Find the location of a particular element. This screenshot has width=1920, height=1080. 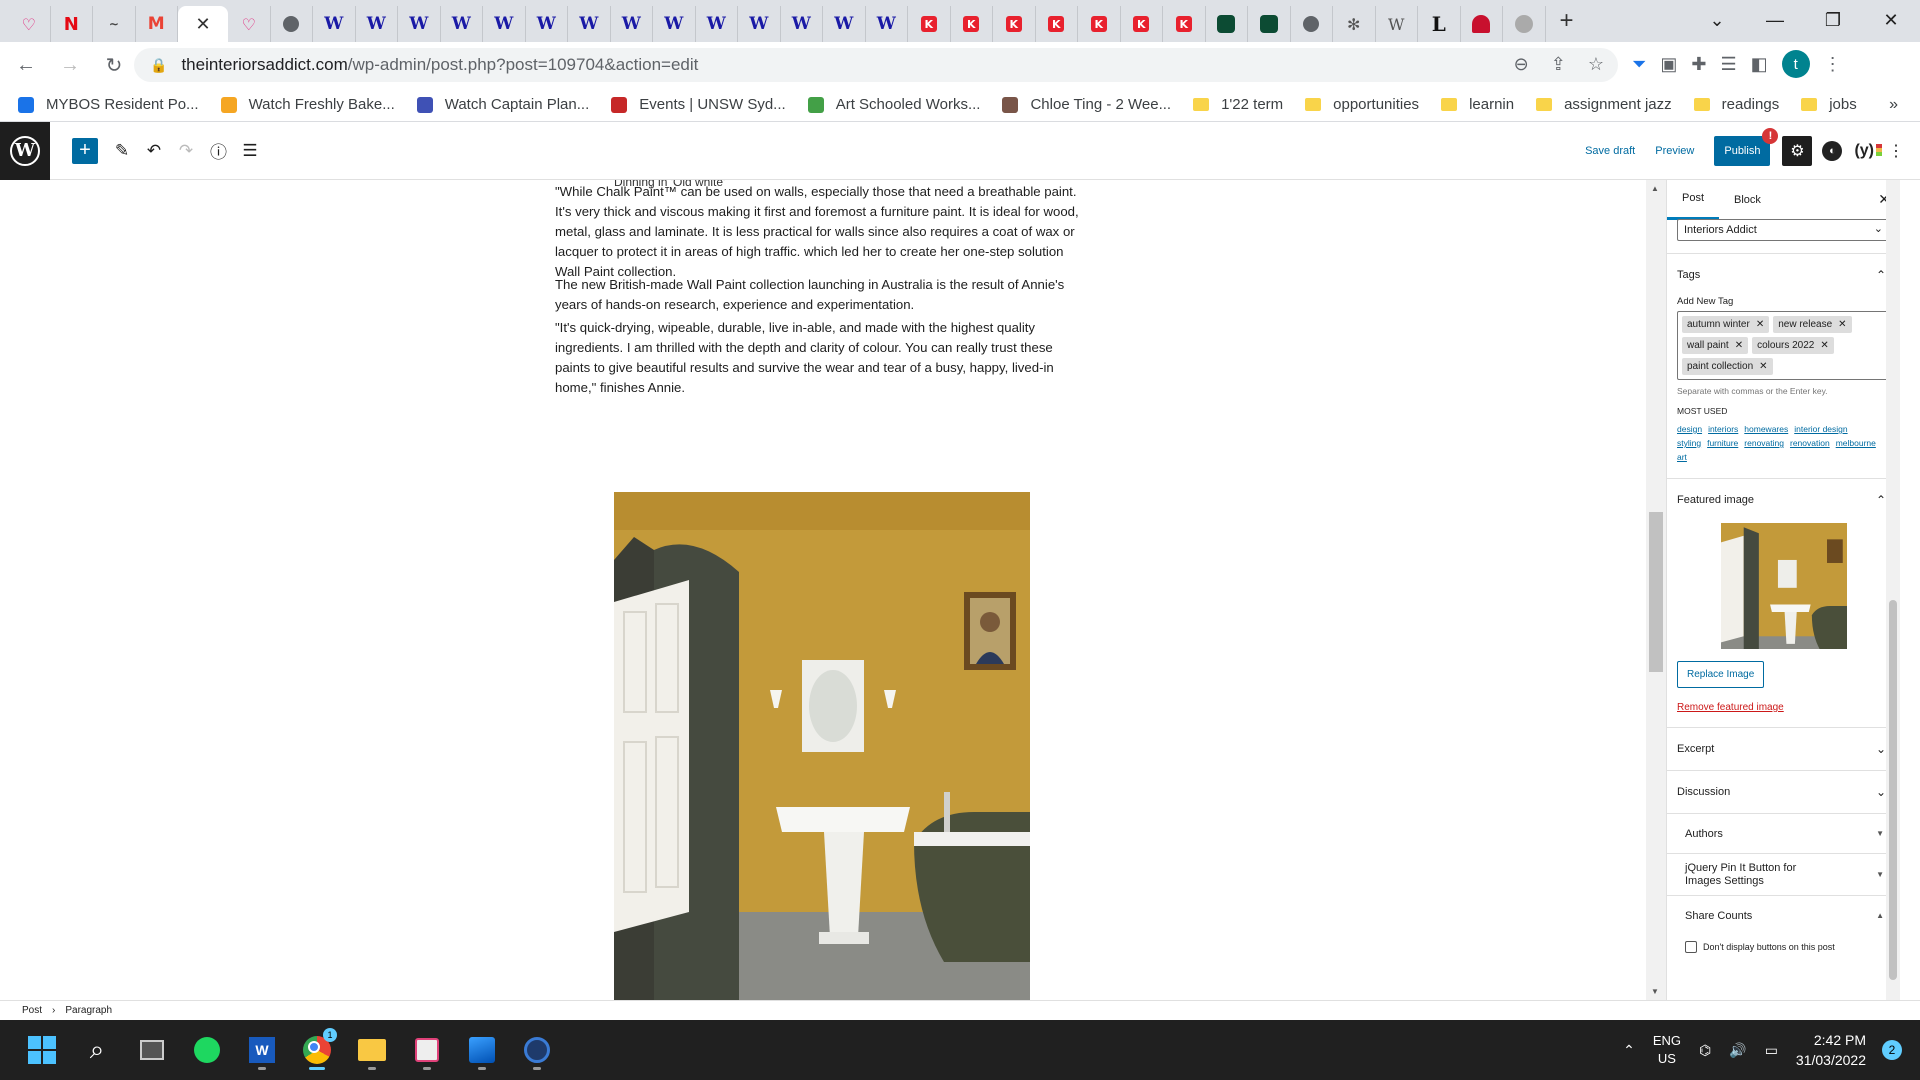

filter-extension-icon: ⏷ is located at coordinates (1639, 64).